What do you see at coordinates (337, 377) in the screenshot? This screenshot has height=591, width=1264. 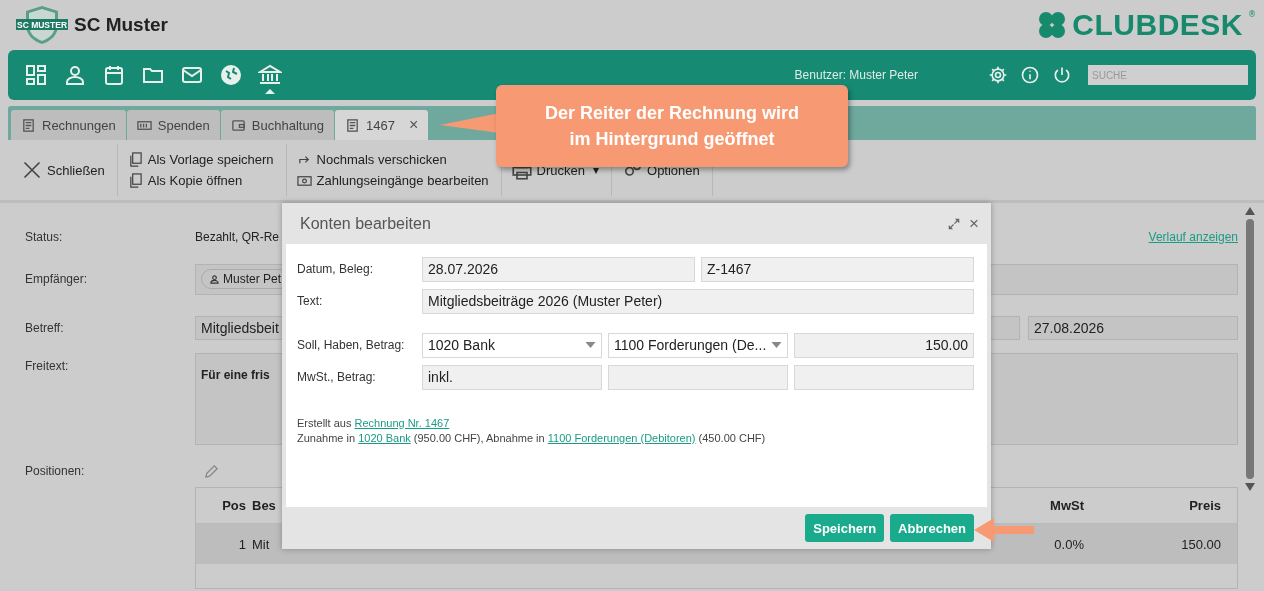 I see `field-label: MwSt., Betrag:` at bounding box center [337, 377].